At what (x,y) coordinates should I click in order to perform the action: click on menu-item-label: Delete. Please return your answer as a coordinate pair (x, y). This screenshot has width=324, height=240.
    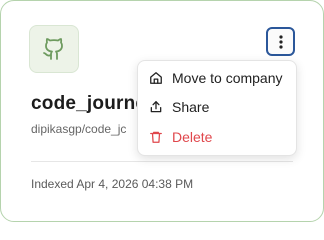
    Looking at the image, I should click on (192, 137).